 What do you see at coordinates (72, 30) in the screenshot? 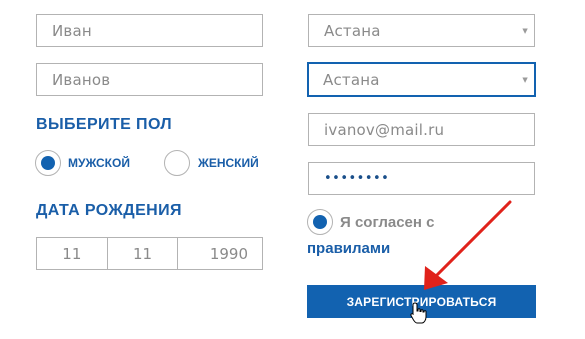
I see `first-name-value: Иван` at bounding box center [72, 30].